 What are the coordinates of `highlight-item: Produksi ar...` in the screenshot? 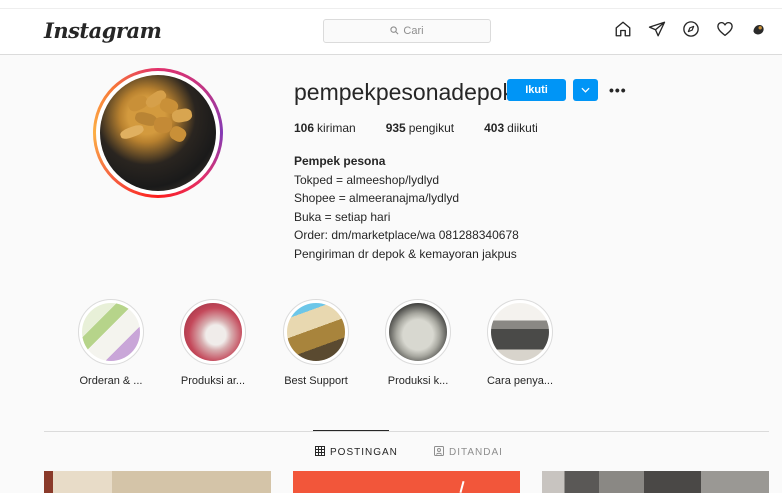 It's located at (213, 343).